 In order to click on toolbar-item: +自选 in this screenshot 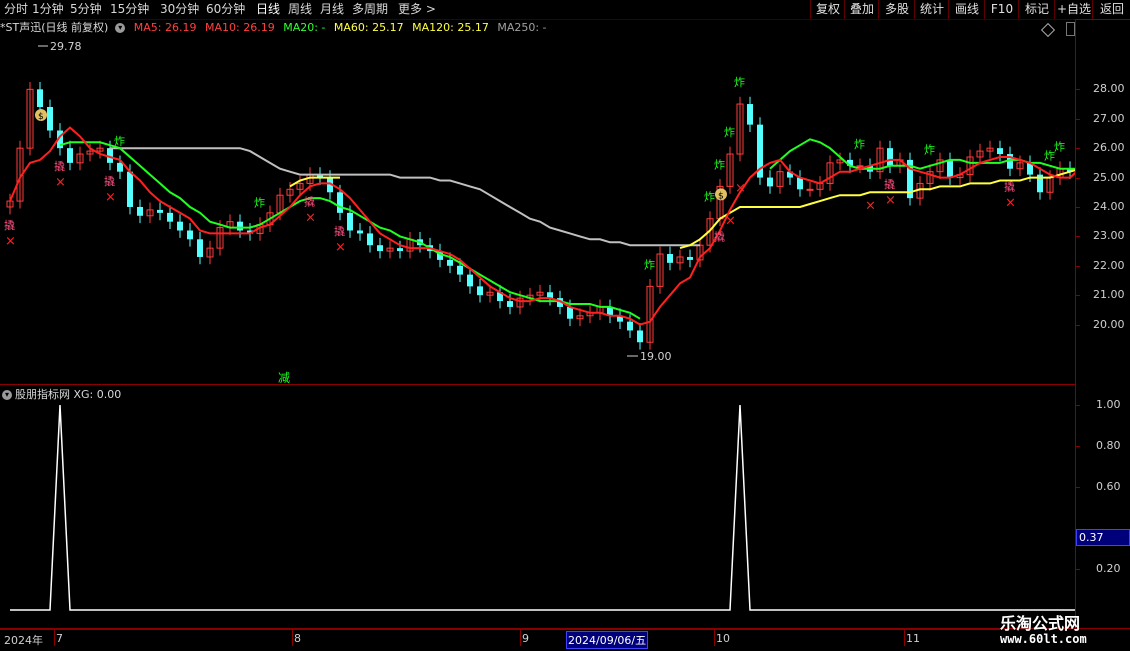, I will do `click(1073, 9)`.